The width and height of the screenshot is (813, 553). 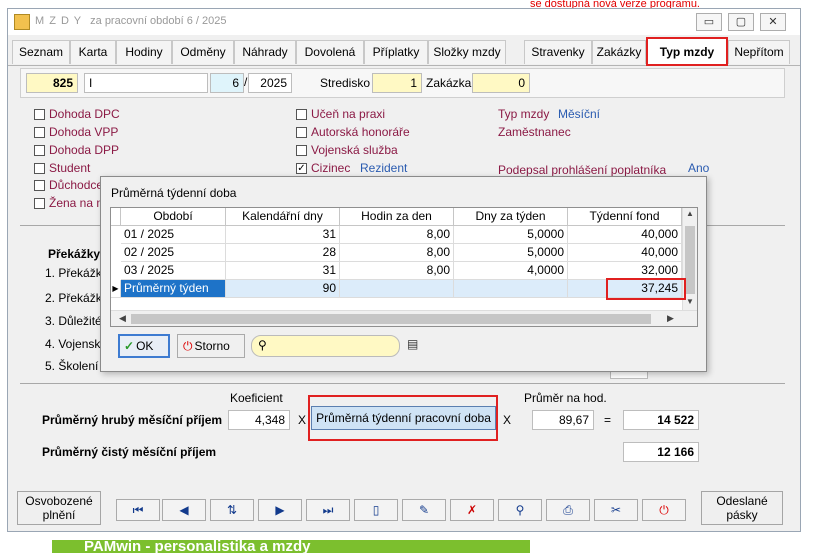 I want to click on obstacle-4: 4. Vojensk, so click(x=73, y=344).